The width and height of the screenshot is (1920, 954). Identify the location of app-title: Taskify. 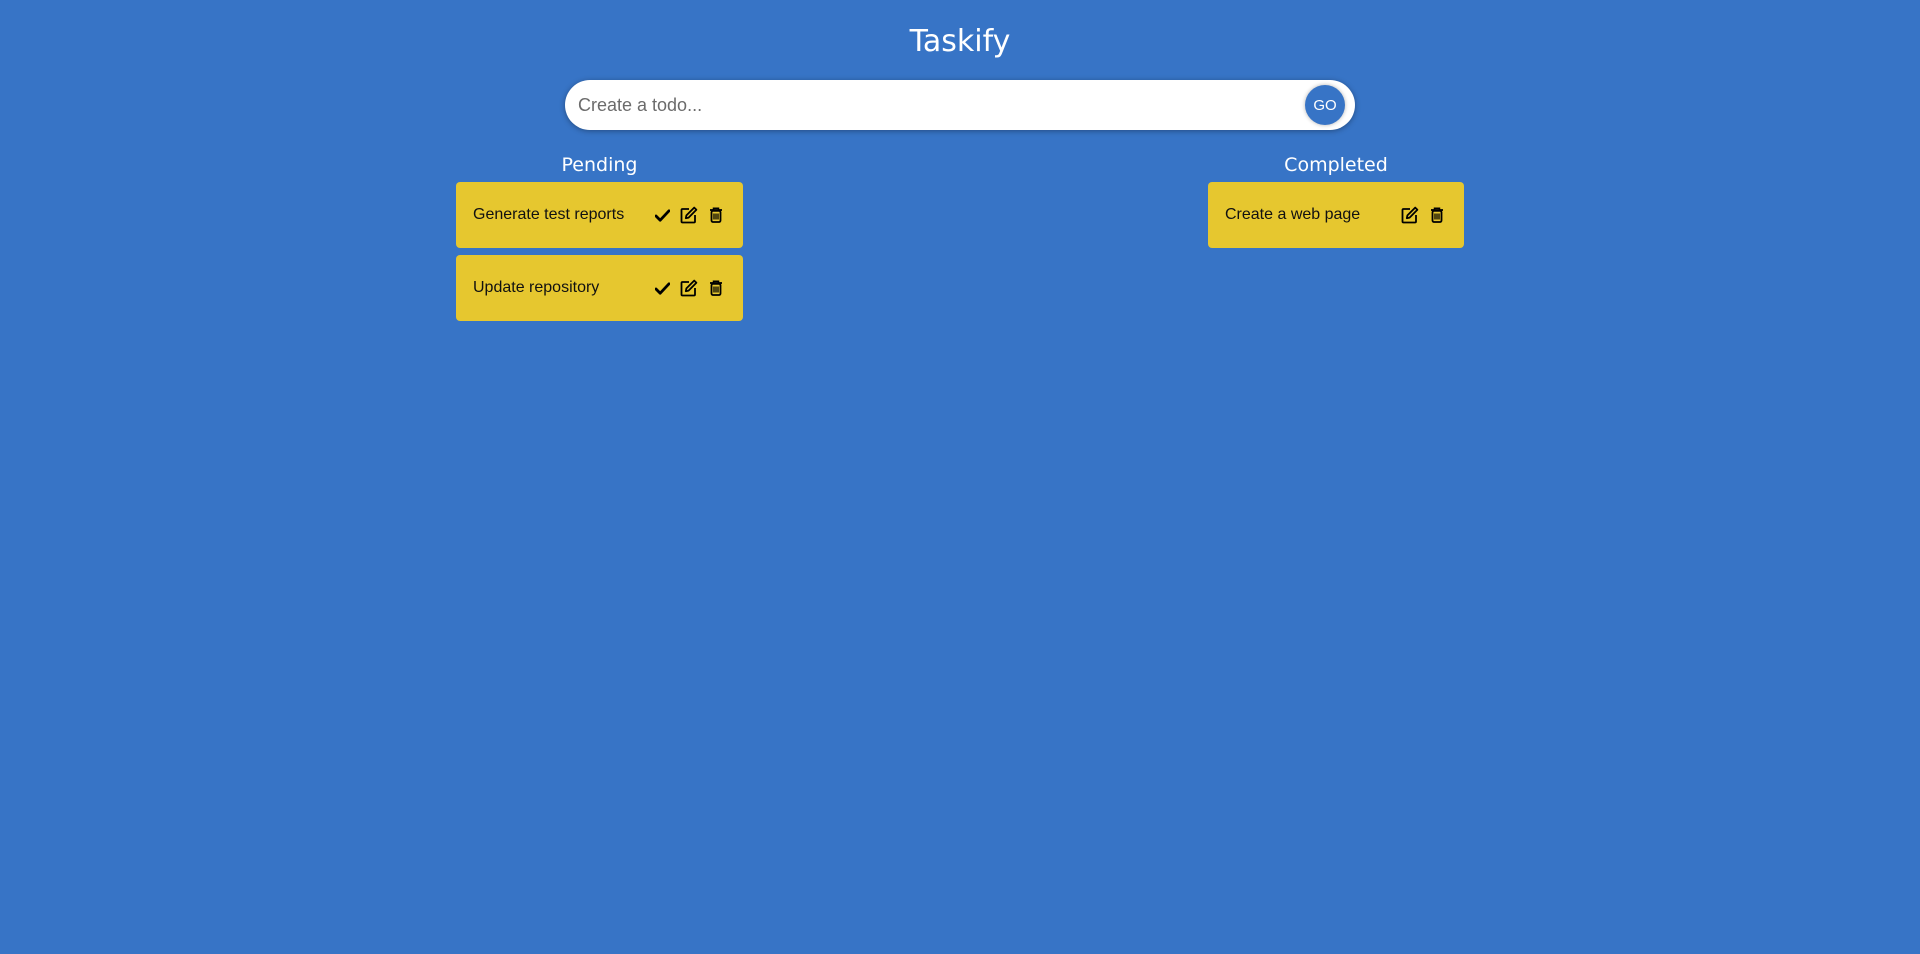
(960, 41).